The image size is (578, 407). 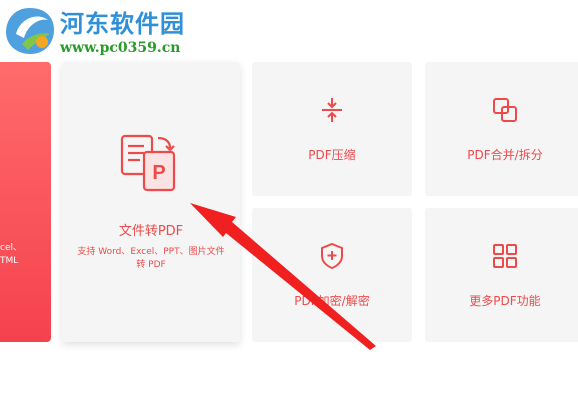 I want to click on watermark-logo-icon, so click(x=30, y=31).